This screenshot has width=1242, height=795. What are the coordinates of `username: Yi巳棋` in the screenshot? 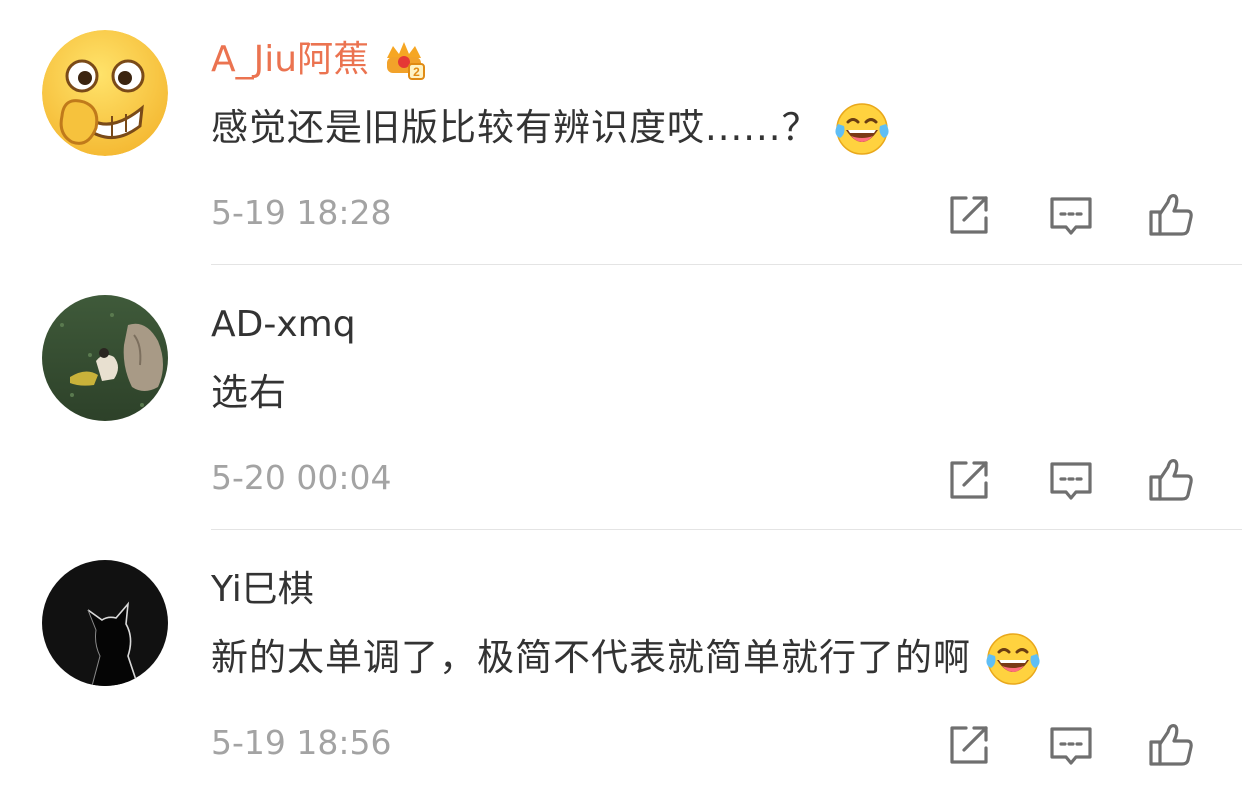 It's located at (262, 590).